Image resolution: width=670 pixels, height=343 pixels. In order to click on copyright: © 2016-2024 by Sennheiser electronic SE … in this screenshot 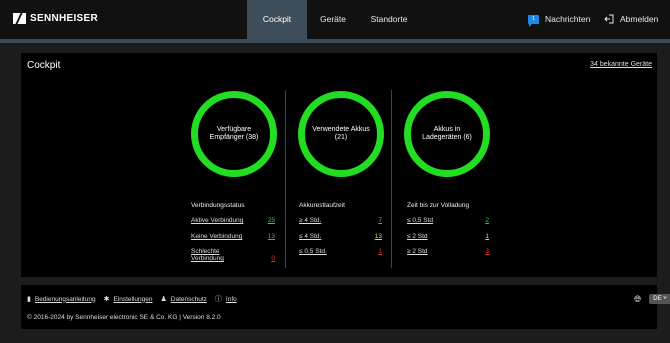, I will do `click(124, 317)`.